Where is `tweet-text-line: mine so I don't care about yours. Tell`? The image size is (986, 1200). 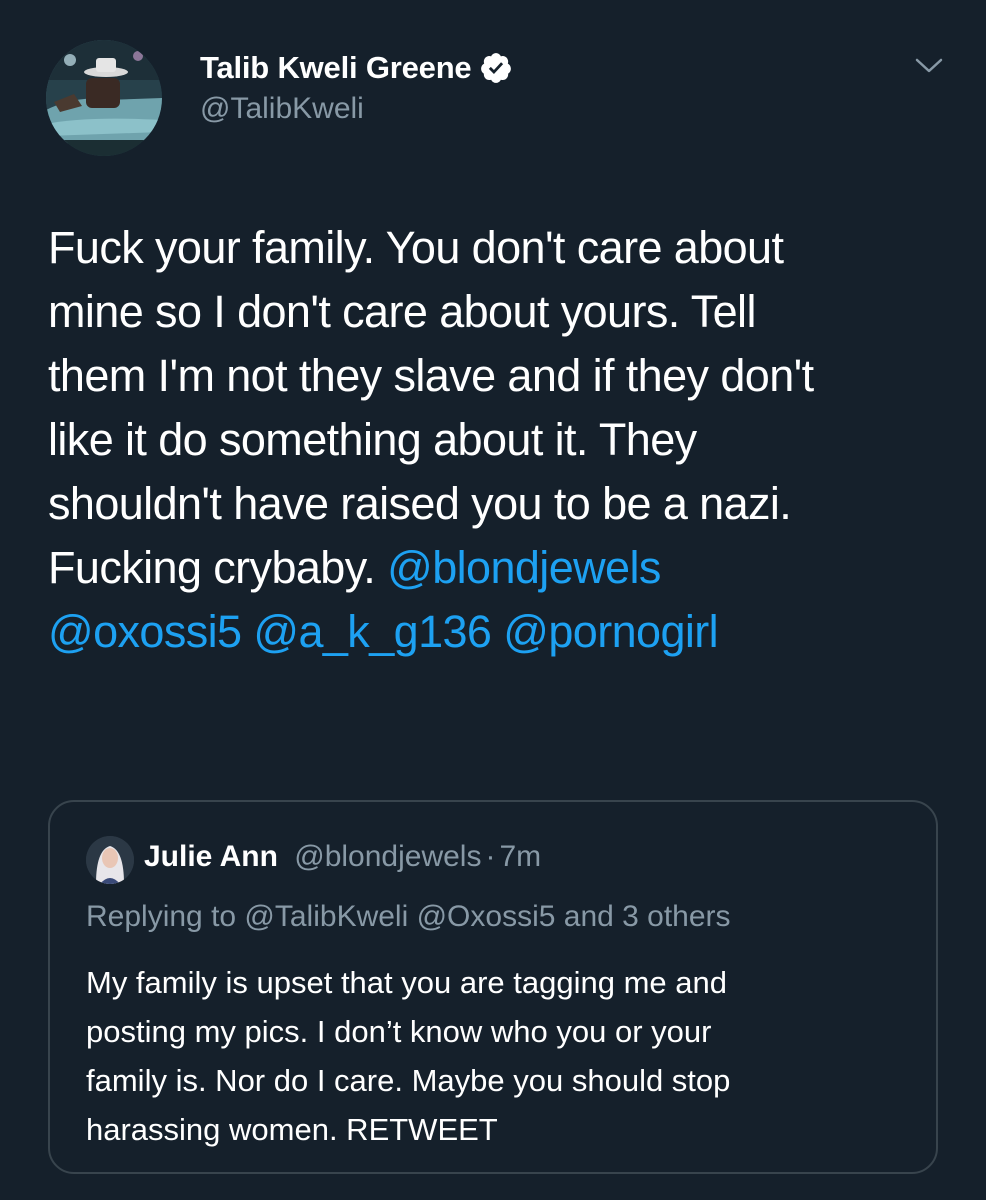
tweet-text-line: mine so I don't care about yours. Tell is located at coordinates (498, 312).